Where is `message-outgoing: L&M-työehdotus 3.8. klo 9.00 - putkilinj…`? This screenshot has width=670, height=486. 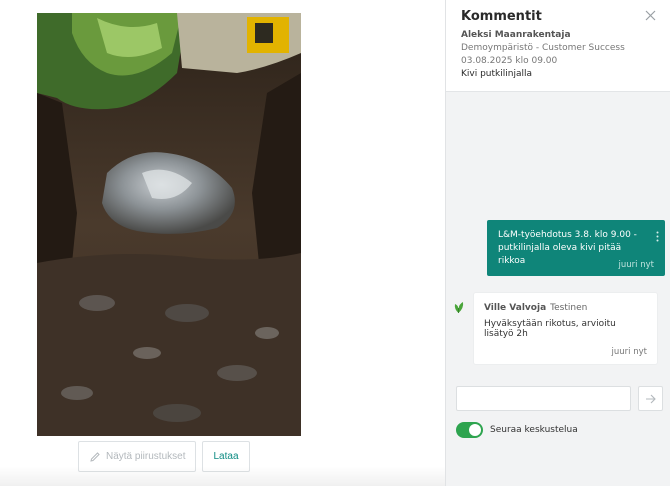
message-outgoing: L&M-työehdotus 3.8. klo 9.00 - putkilinj… is located at coordinates (576, 248).